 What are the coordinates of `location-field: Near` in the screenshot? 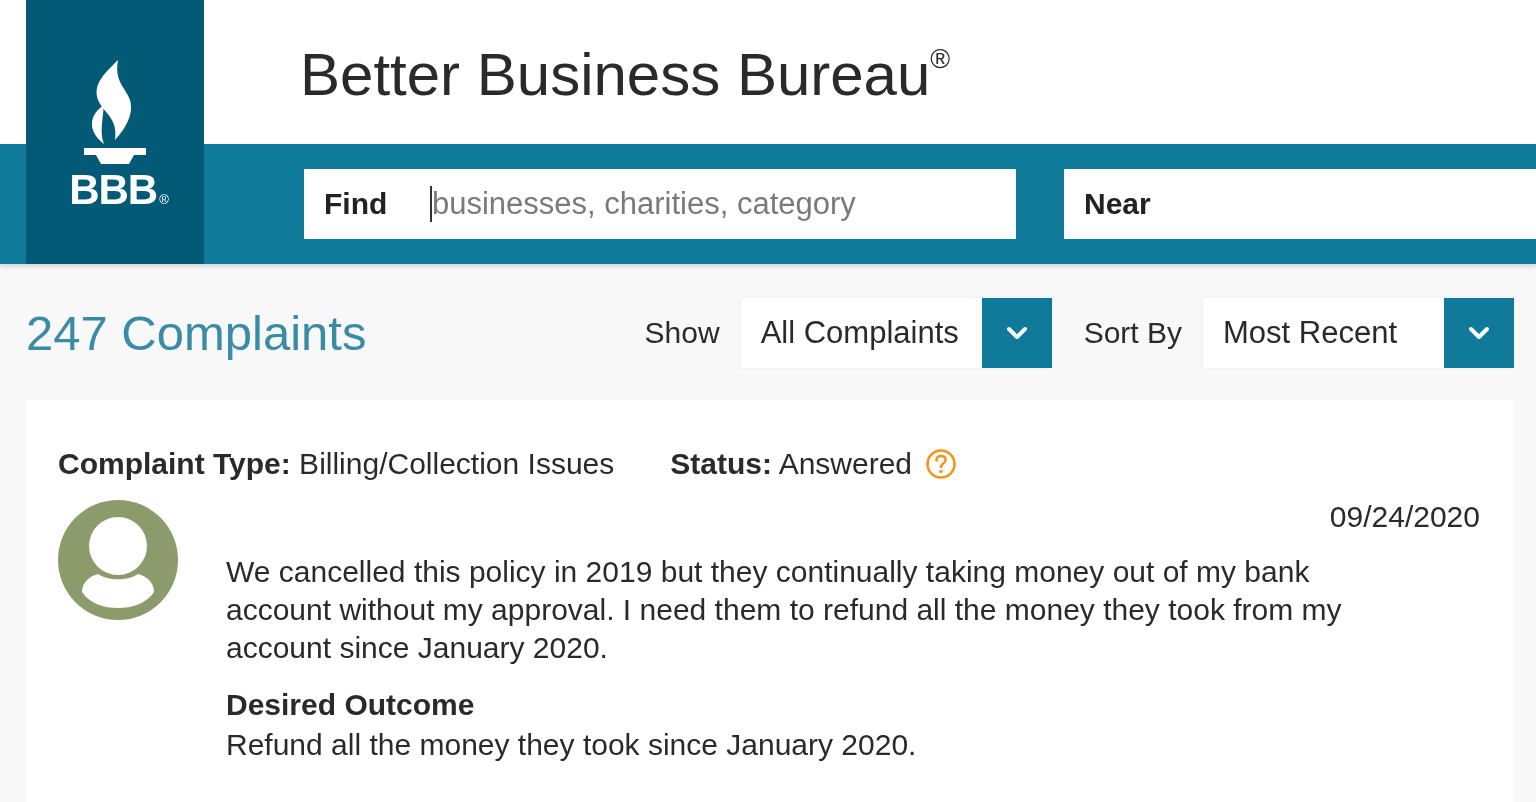 It's located at (1300, 204).